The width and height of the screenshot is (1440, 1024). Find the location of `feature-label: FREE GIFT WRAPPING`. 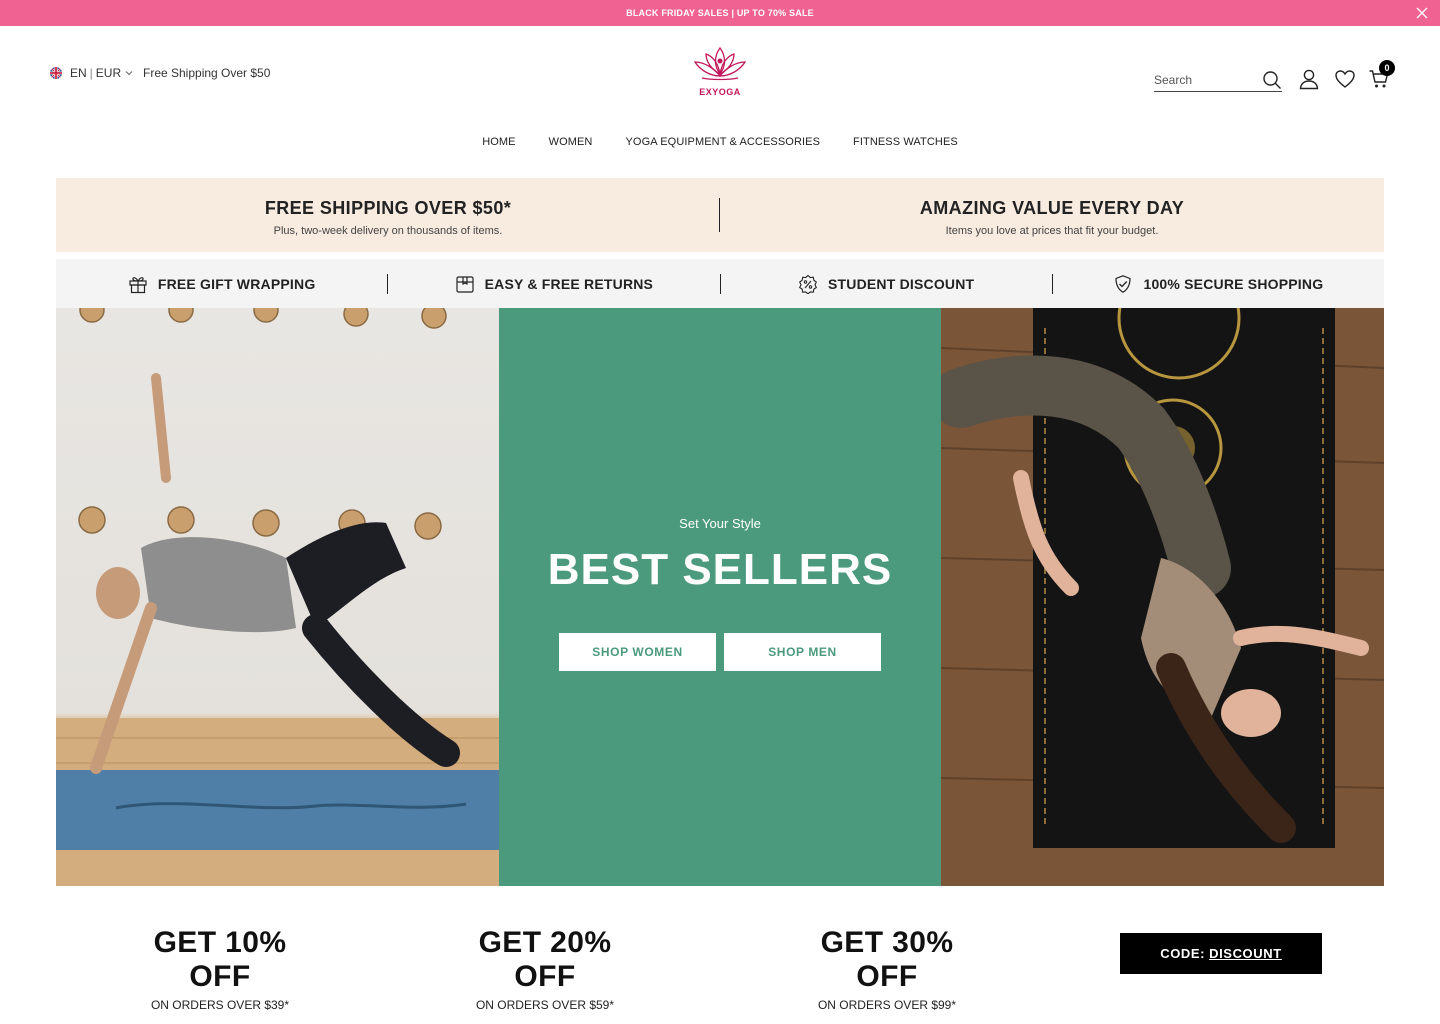

feature-label: FREE GIFT WRAPPING is located at coordinates (236, 283).